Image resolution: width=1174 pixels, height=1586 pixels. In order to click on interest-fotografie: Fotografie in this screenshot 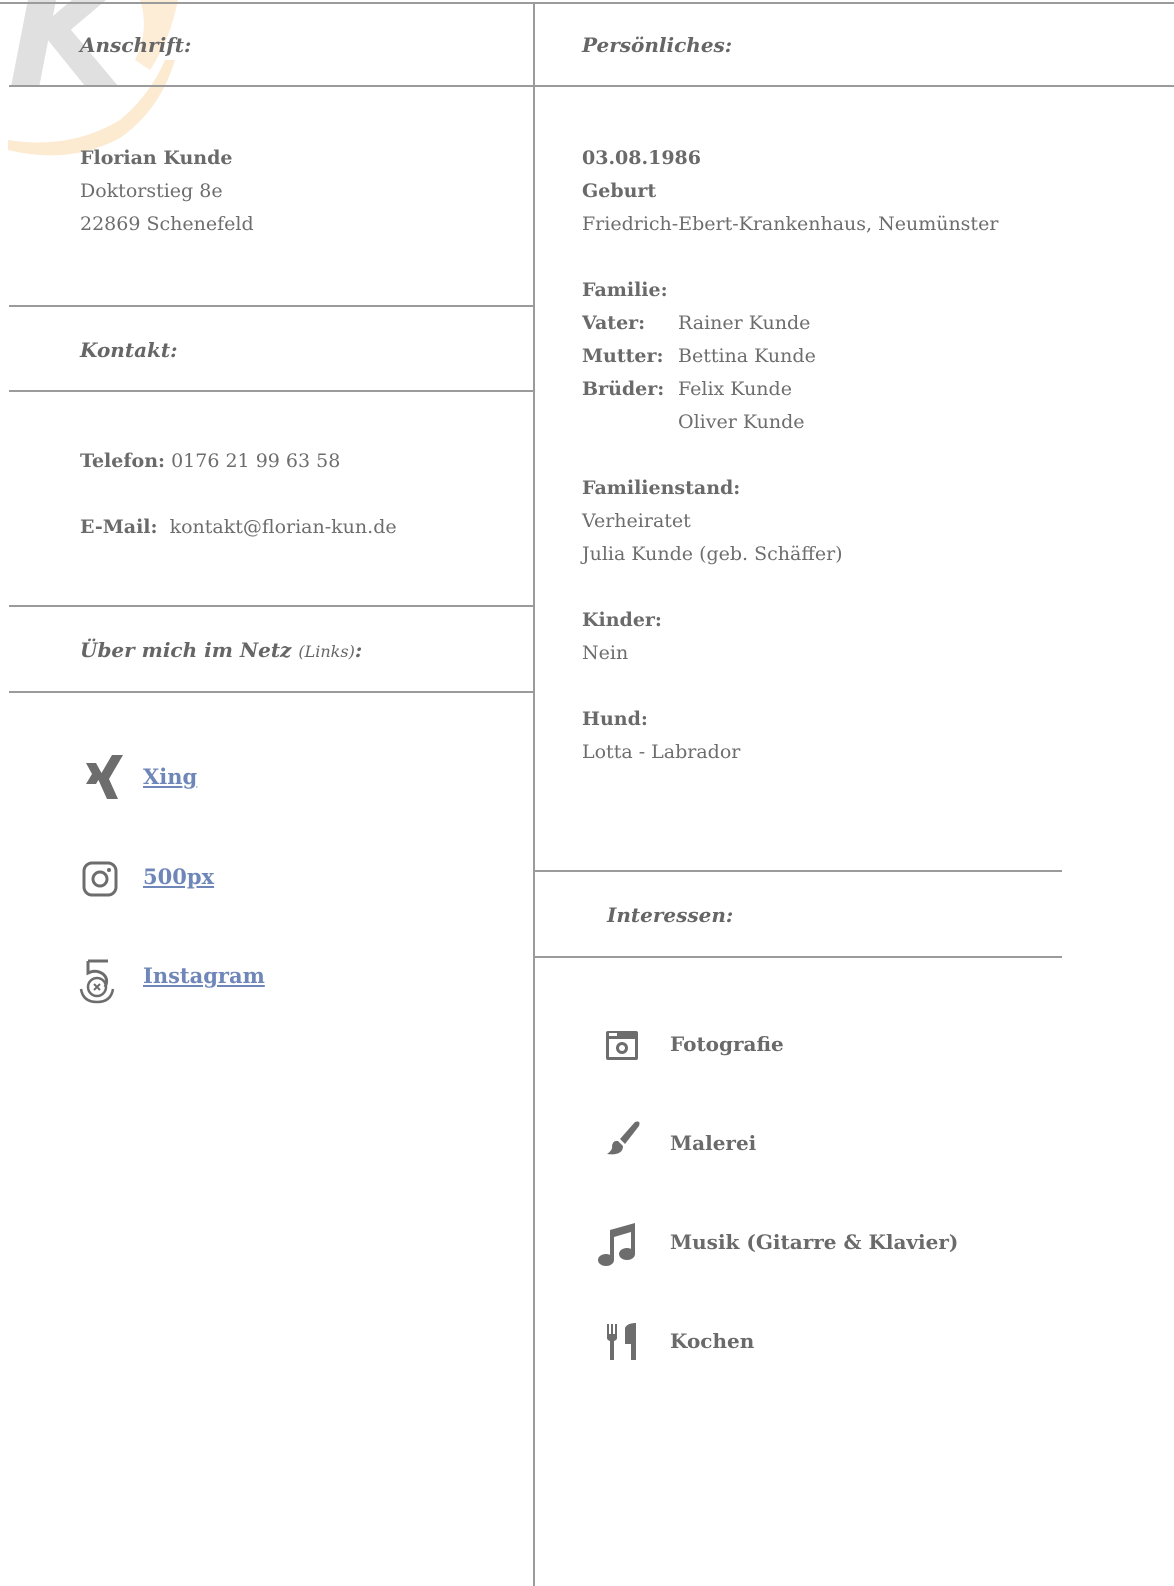, I will do `click(727, 1044)`.